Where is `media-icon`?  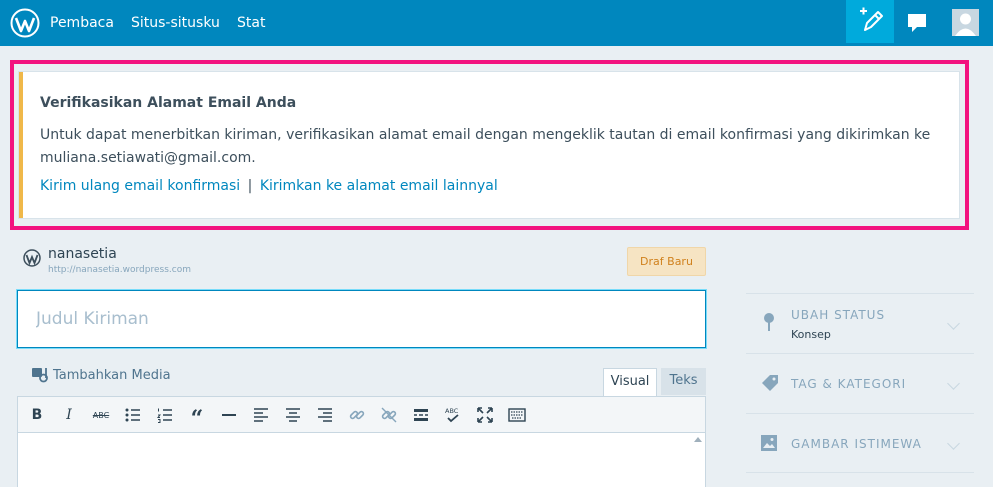
media-icon is located at coordinates (40, 375).